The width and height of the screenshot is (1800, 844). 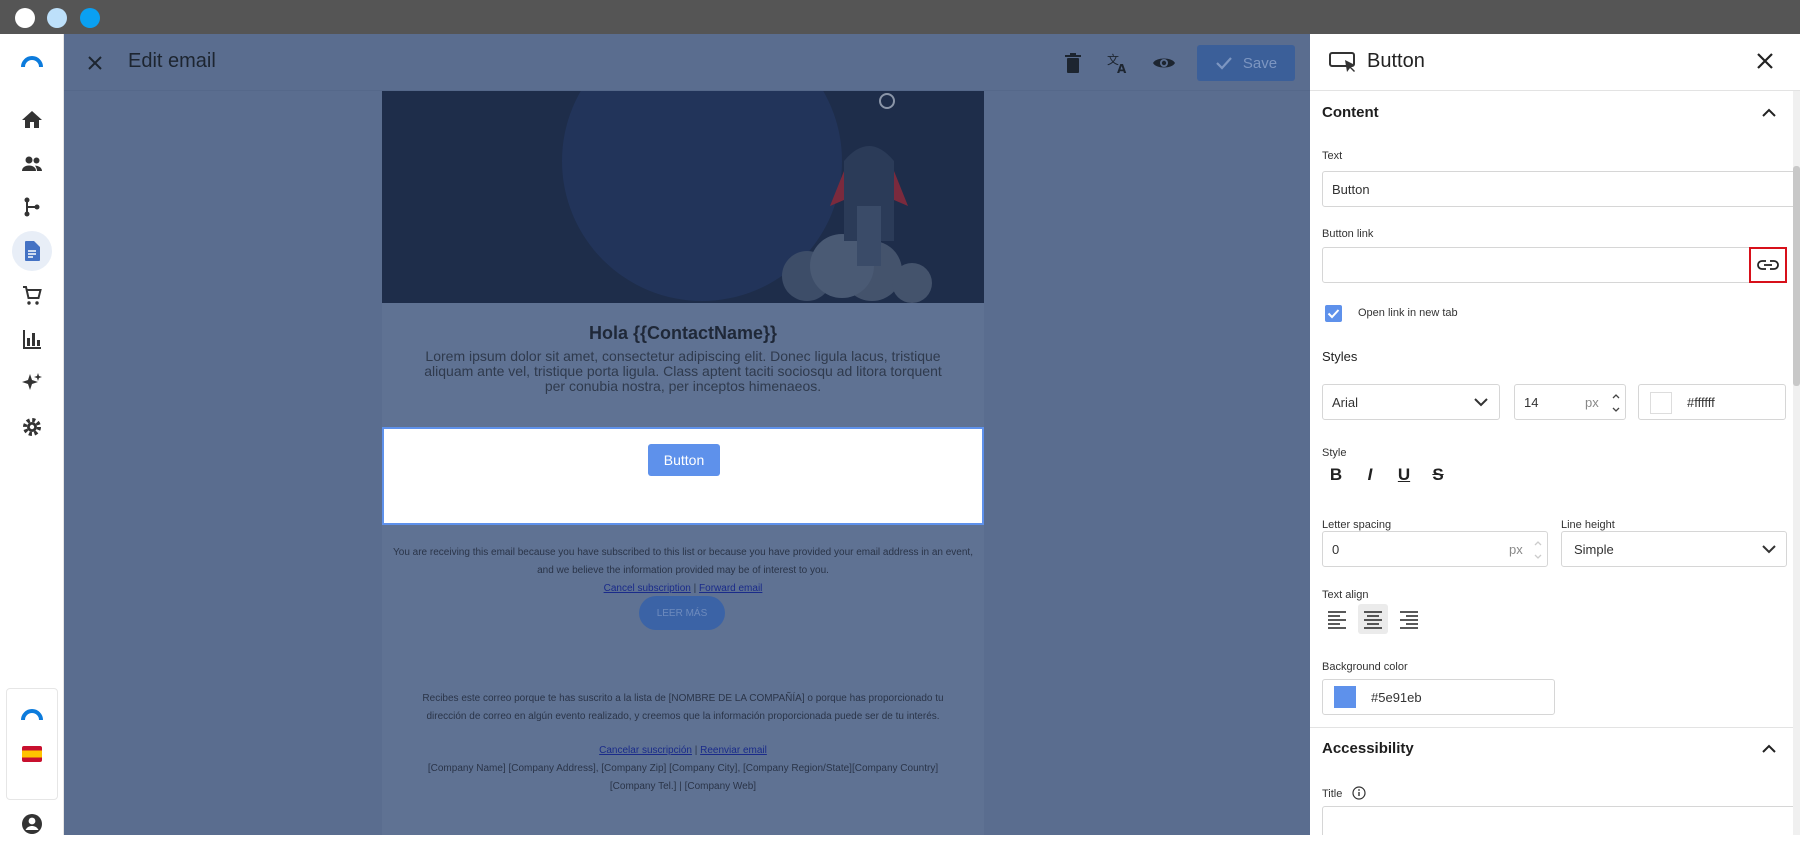 What do you see at coordinates (32, 207) in the screenshot?
I see `flows-icon` at bounding box center [32, 207].